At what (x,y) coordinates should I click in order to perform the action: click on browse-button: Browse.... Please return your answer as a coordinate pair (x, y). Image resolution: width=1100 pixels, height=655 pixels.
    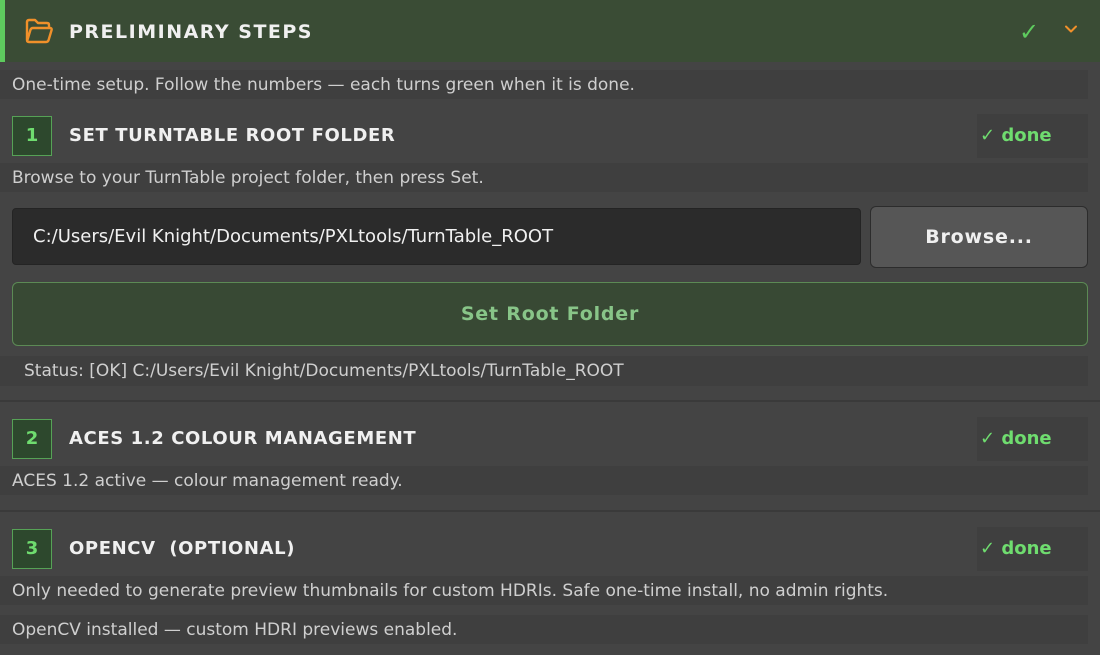
    Looking at the image, I should click on (979, 237).